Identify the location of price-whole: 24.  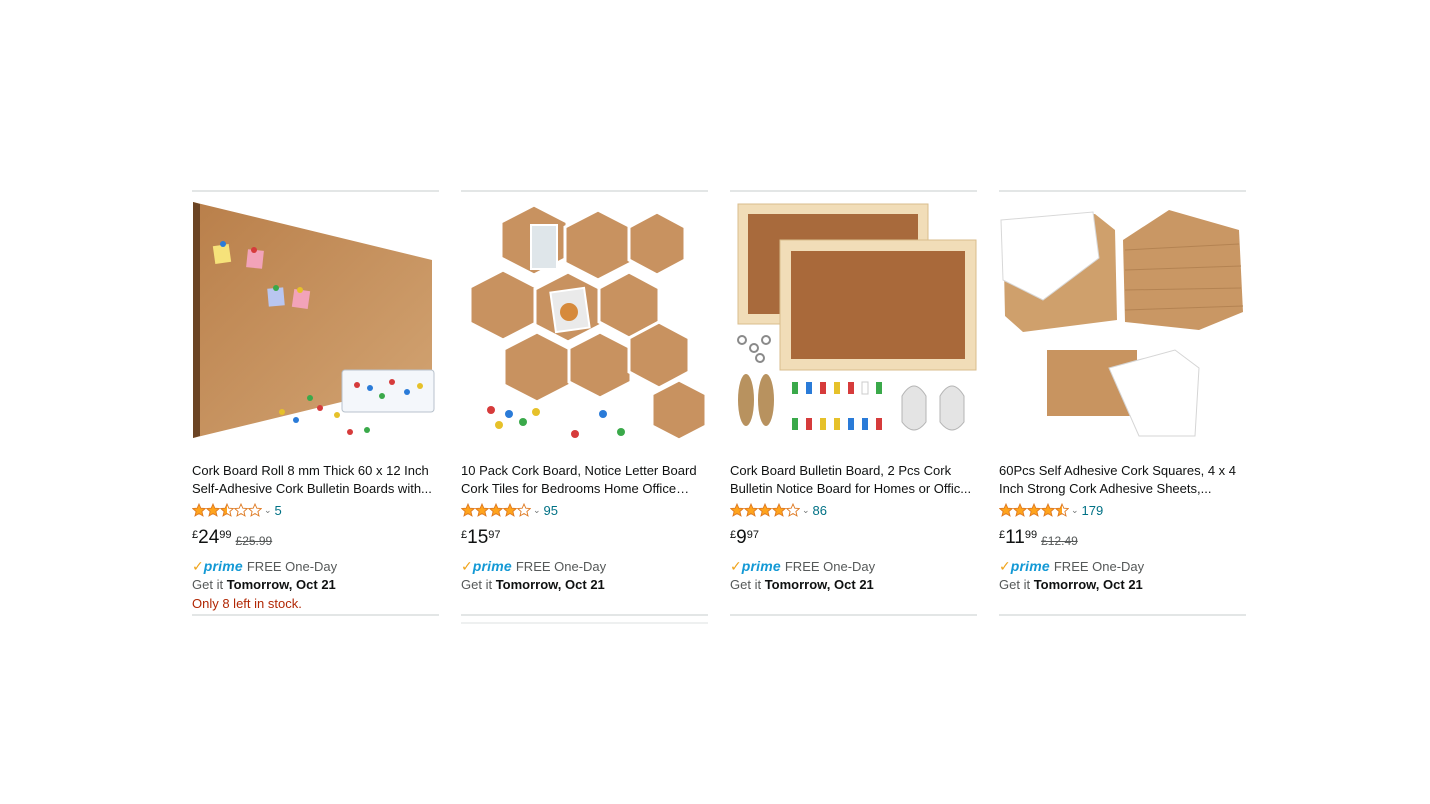
(209, 537).